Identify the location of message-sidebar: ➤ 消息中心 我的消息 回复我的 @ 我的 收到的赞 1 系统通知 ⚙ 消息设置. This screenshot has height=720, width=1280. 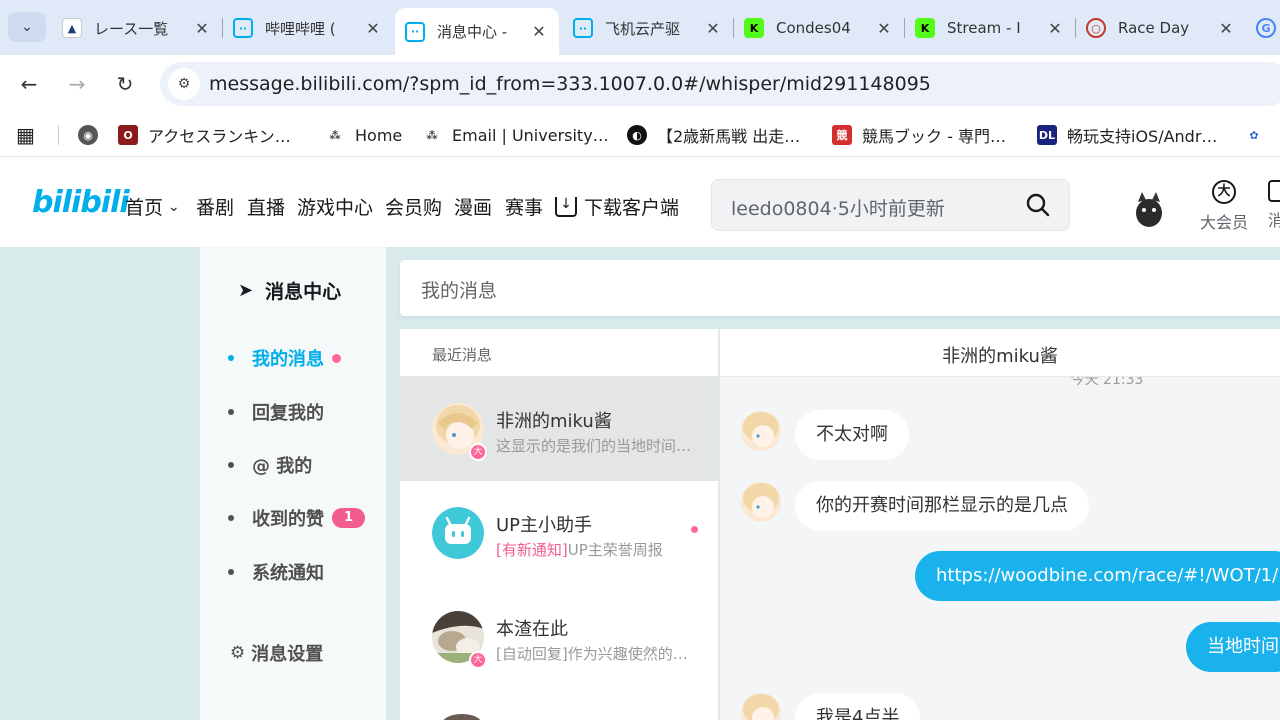
(293, 483).